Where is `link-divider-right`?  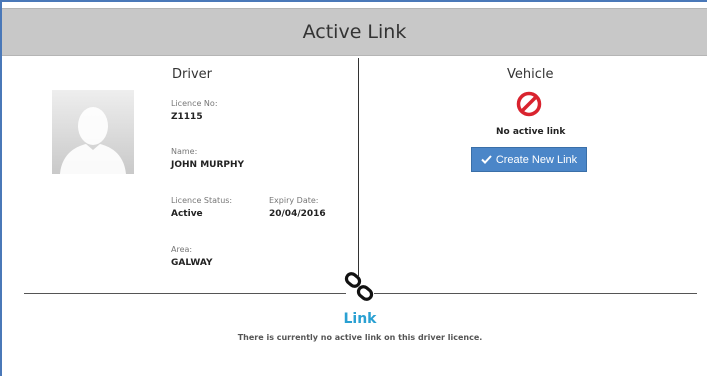
link-divider-right is located at coordinates (535, 293).